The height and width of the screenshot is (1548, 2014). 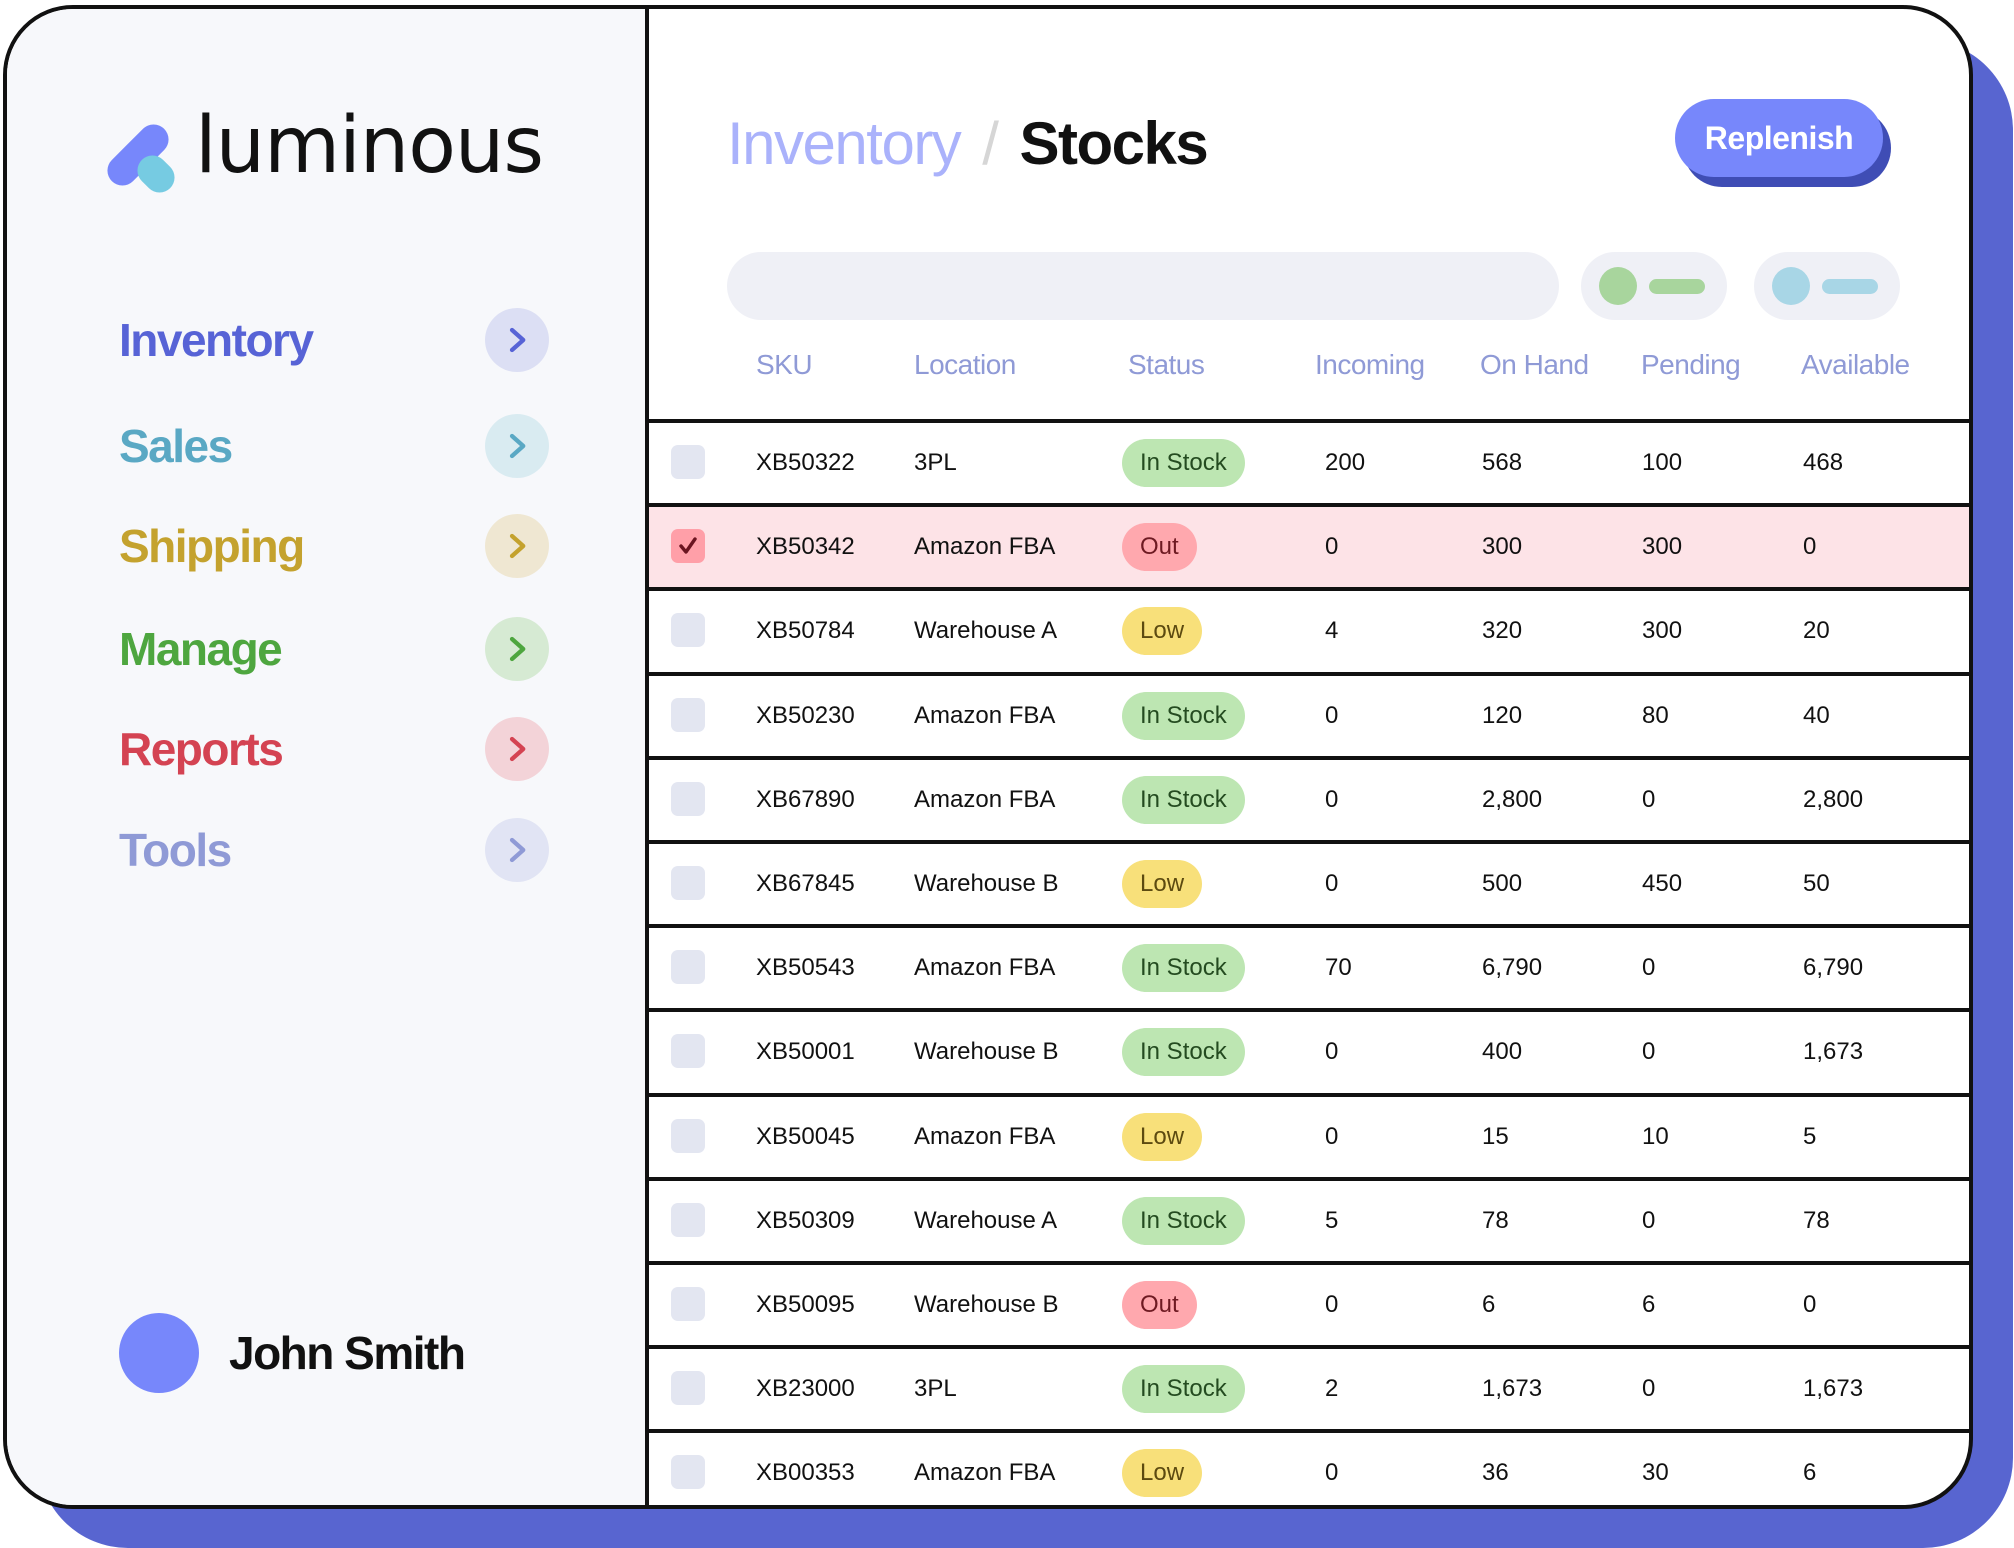 I want to click on sidebar-item-label: Inventory, so click(x=216, y=340).